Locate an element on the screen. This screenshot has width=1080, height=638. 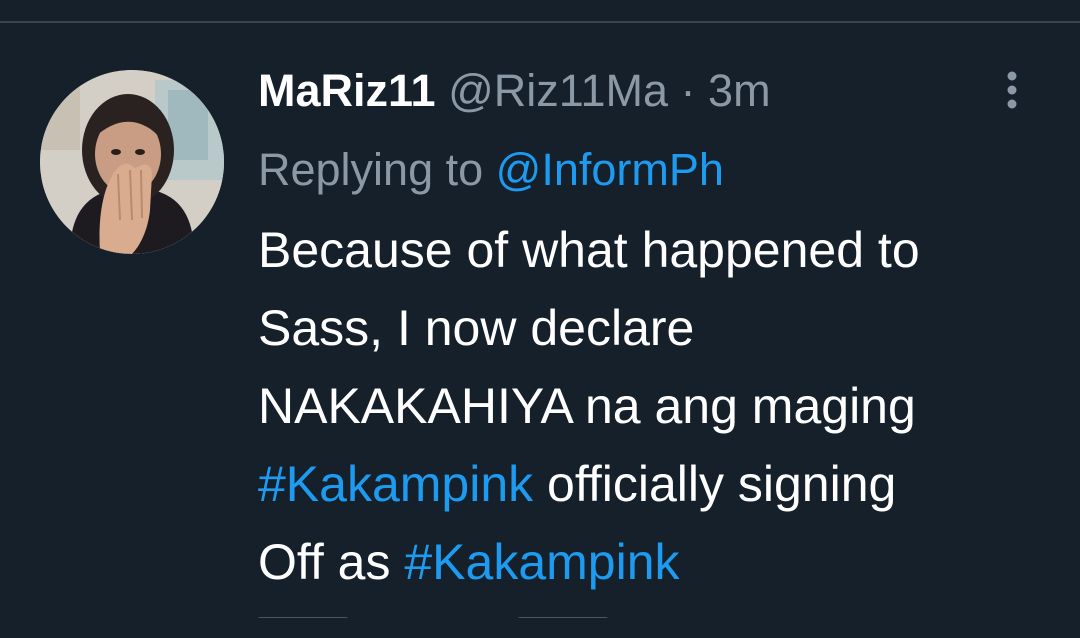
replying-to-line: Replying to @InformPh is located at coordinates (653, 170).